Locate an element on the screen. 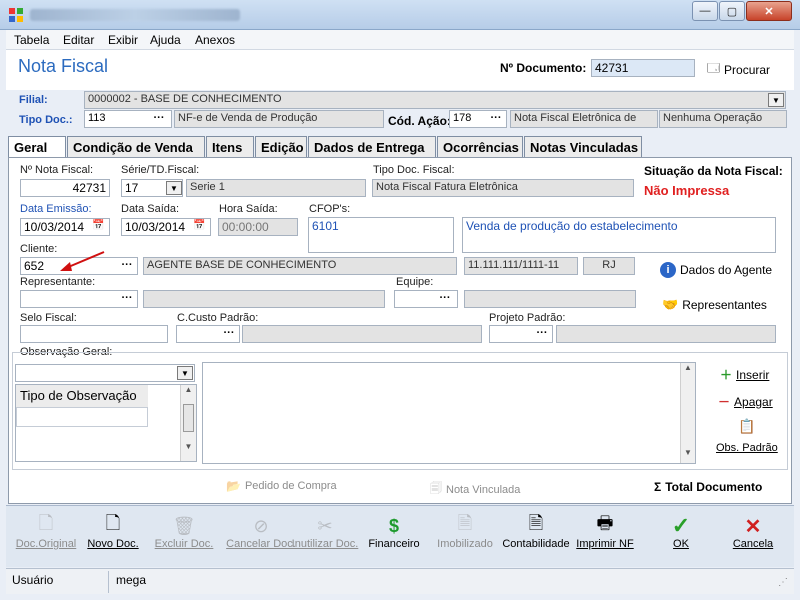 The width and height of the screenshot is (800, 600). ccusto-label: C.Custo Padrão: is located at coordinates (218, 318).